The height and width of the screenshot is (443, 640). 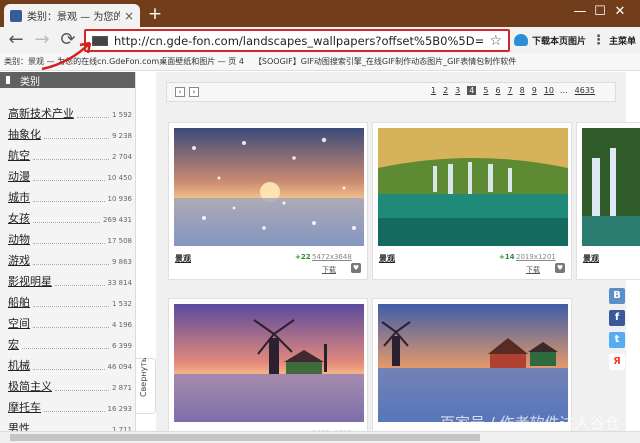 I want to click on page-link: 2, so click(x=445, y=90).